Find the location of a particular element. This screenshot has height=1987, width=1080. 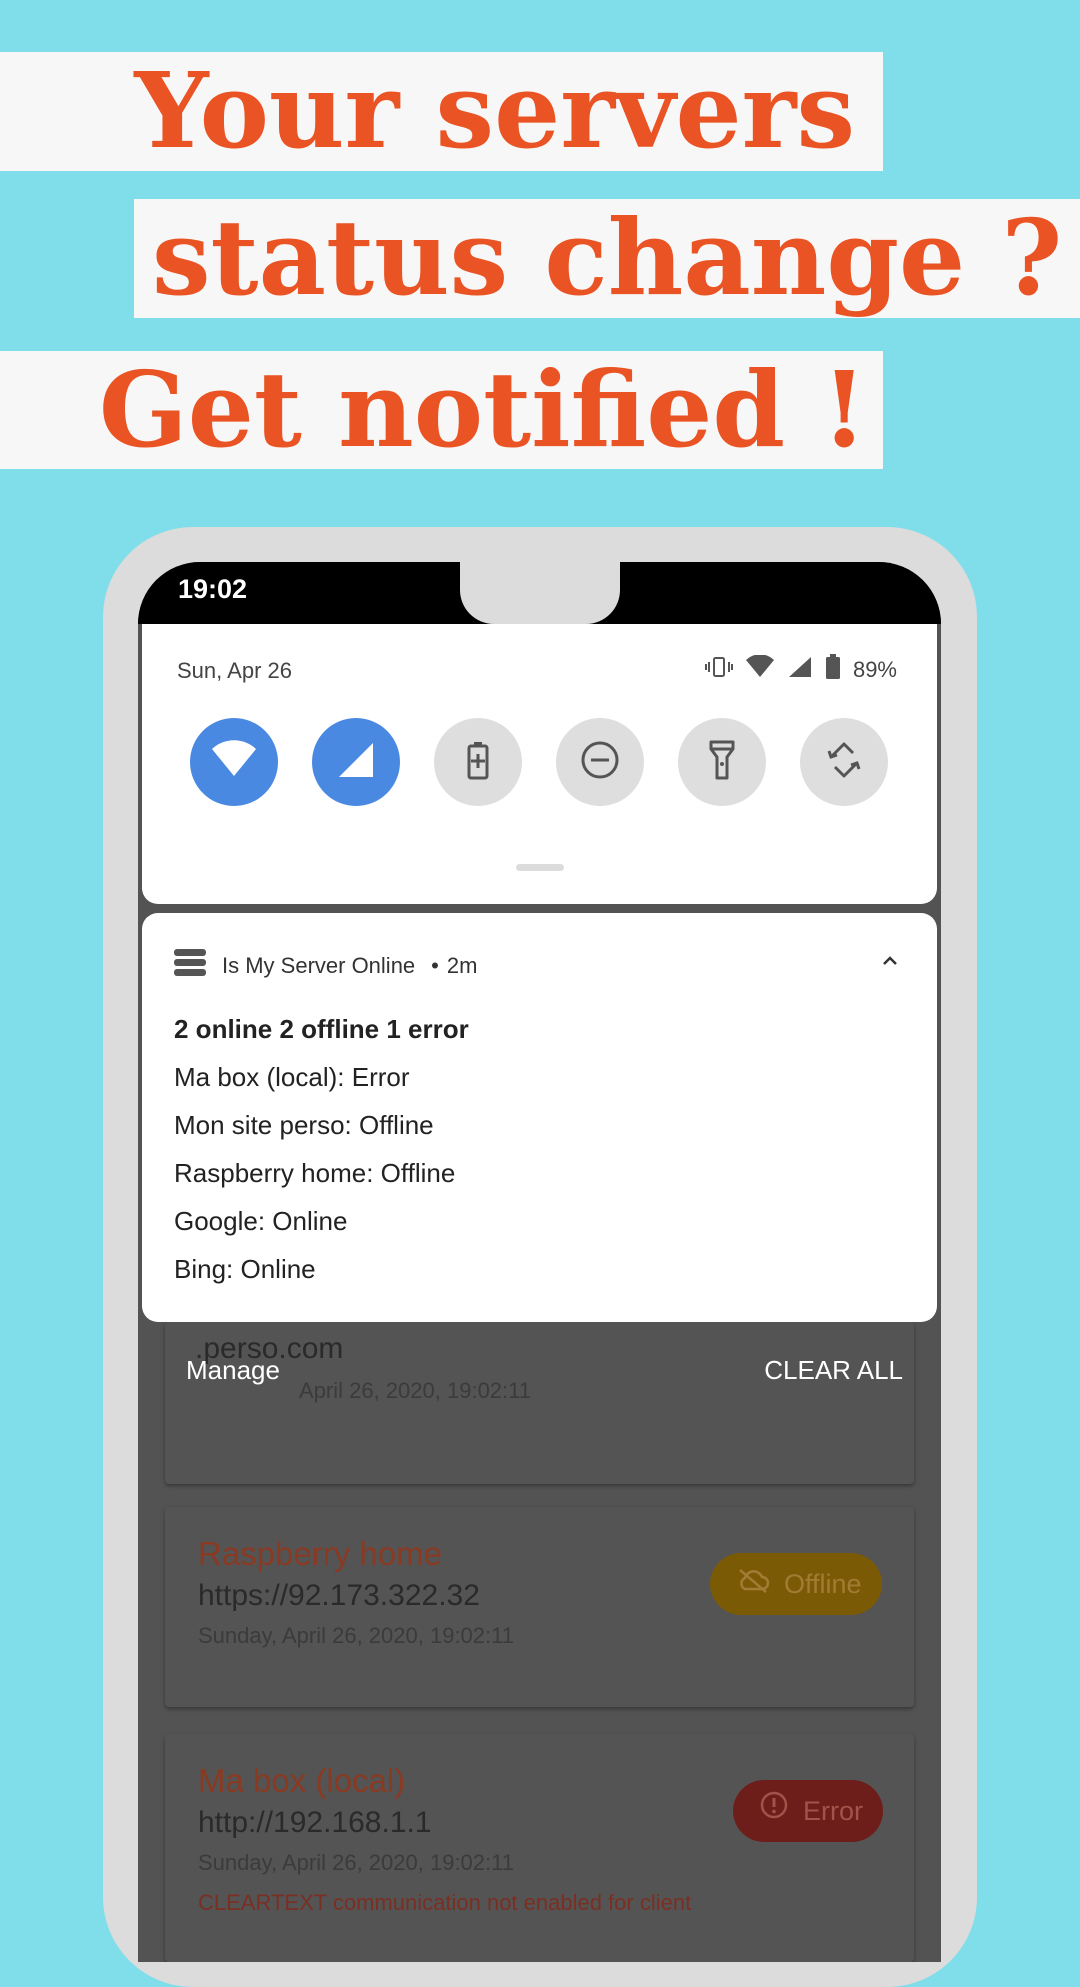

cellular-signal-icon is located at coordinates (356, 762).